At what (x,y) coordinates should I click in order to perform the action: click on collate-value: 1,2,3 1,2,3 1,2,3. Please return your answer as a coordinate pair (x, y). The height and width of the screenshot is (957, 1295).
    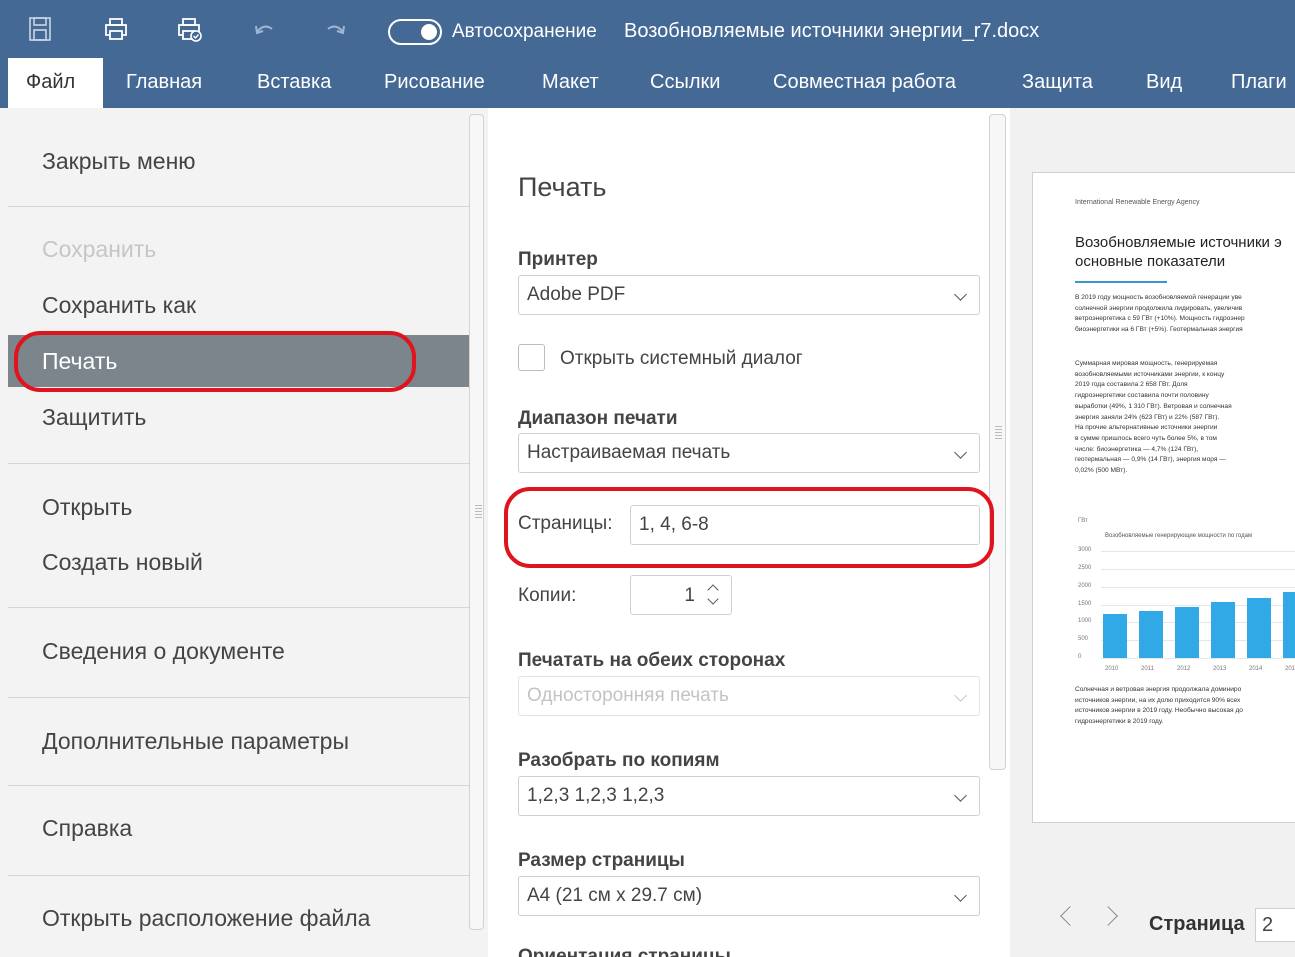
    Looking at the image, I should click on (596, 795).